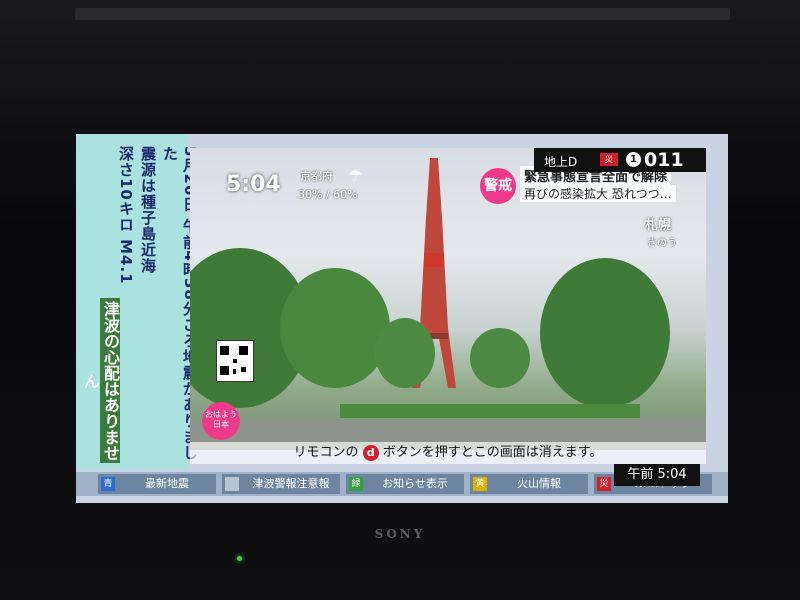 This screenshot has width=800, height=600. Describe the element at coordinates (355, 175) in the screenshot. I see `cloud-umbrella-icon: ☂` at that location.